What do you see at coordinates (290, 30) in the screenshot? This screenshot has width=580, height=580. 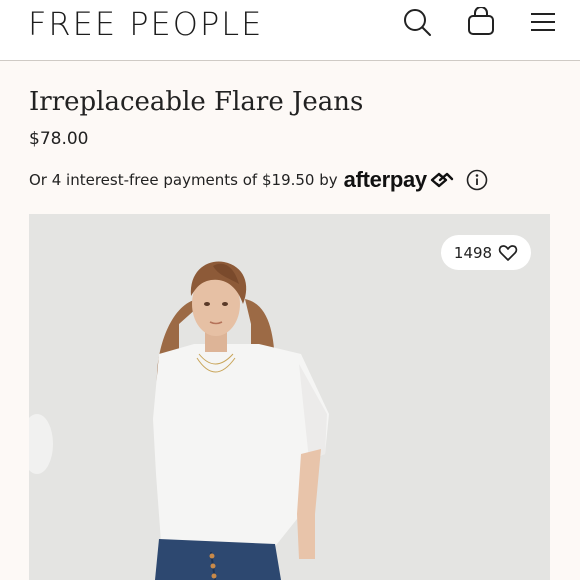 I see `site-header: FREE PEOPLE` at bounding box center [290, 30].